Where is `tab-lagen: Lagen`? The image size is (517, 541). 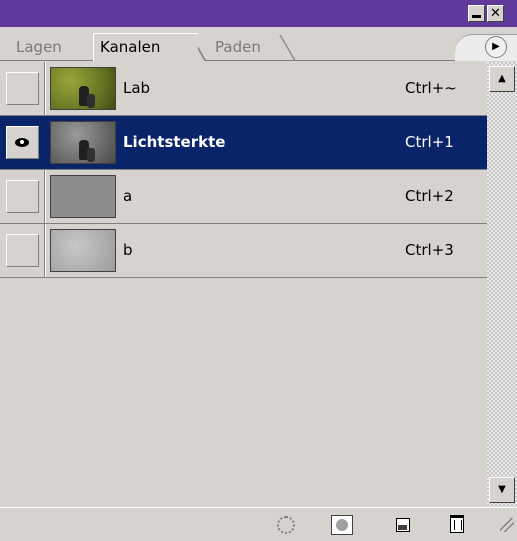
tab-lagen: Lagen is located at coordinates (49, 47).